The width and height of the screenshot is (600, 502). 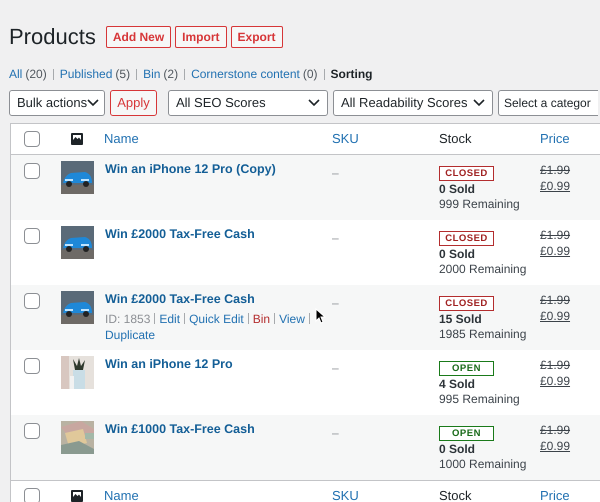 What do you see at coordinates (127, 319) in the screenshot?
I see `product-id: ID: 1853` at bounding box center [127, 319].